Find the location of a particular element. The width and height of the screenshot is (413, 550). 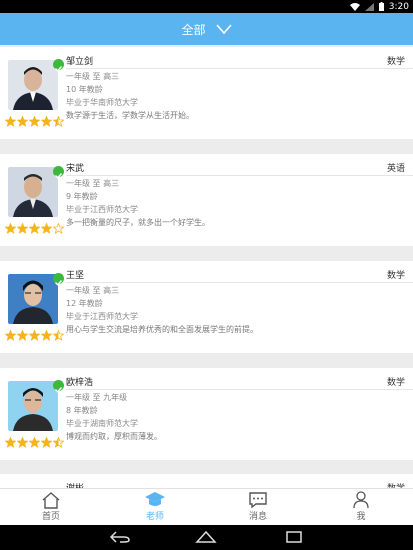

person-icon is located at coordinates (361, 500).